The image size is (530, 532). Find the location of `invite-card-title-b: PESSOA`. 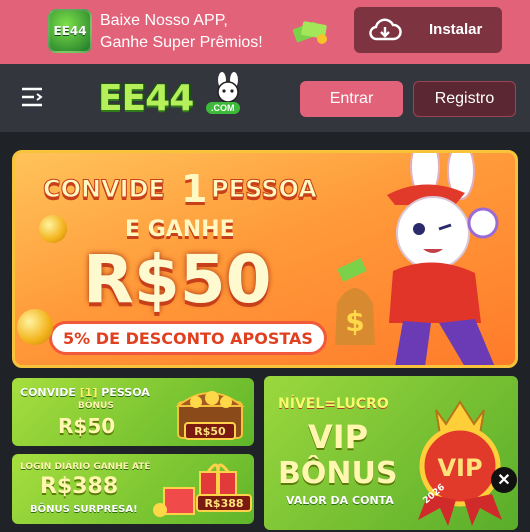

invite-card-title-b: PESSOA is located at coordinates (125, 392).